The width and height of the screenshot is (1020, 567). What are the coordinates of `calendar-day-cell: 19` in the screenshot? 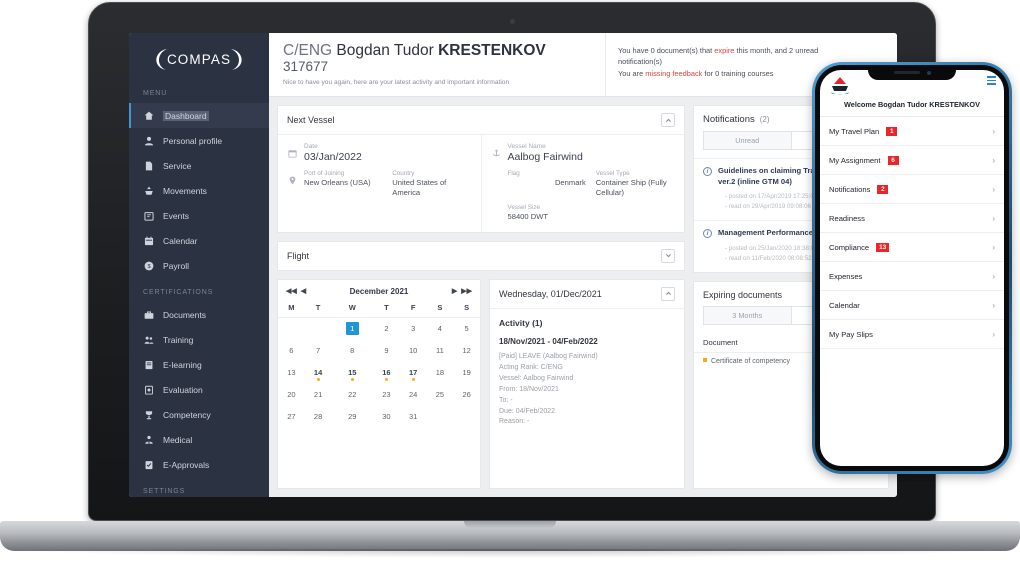 It's located at (466, 372).